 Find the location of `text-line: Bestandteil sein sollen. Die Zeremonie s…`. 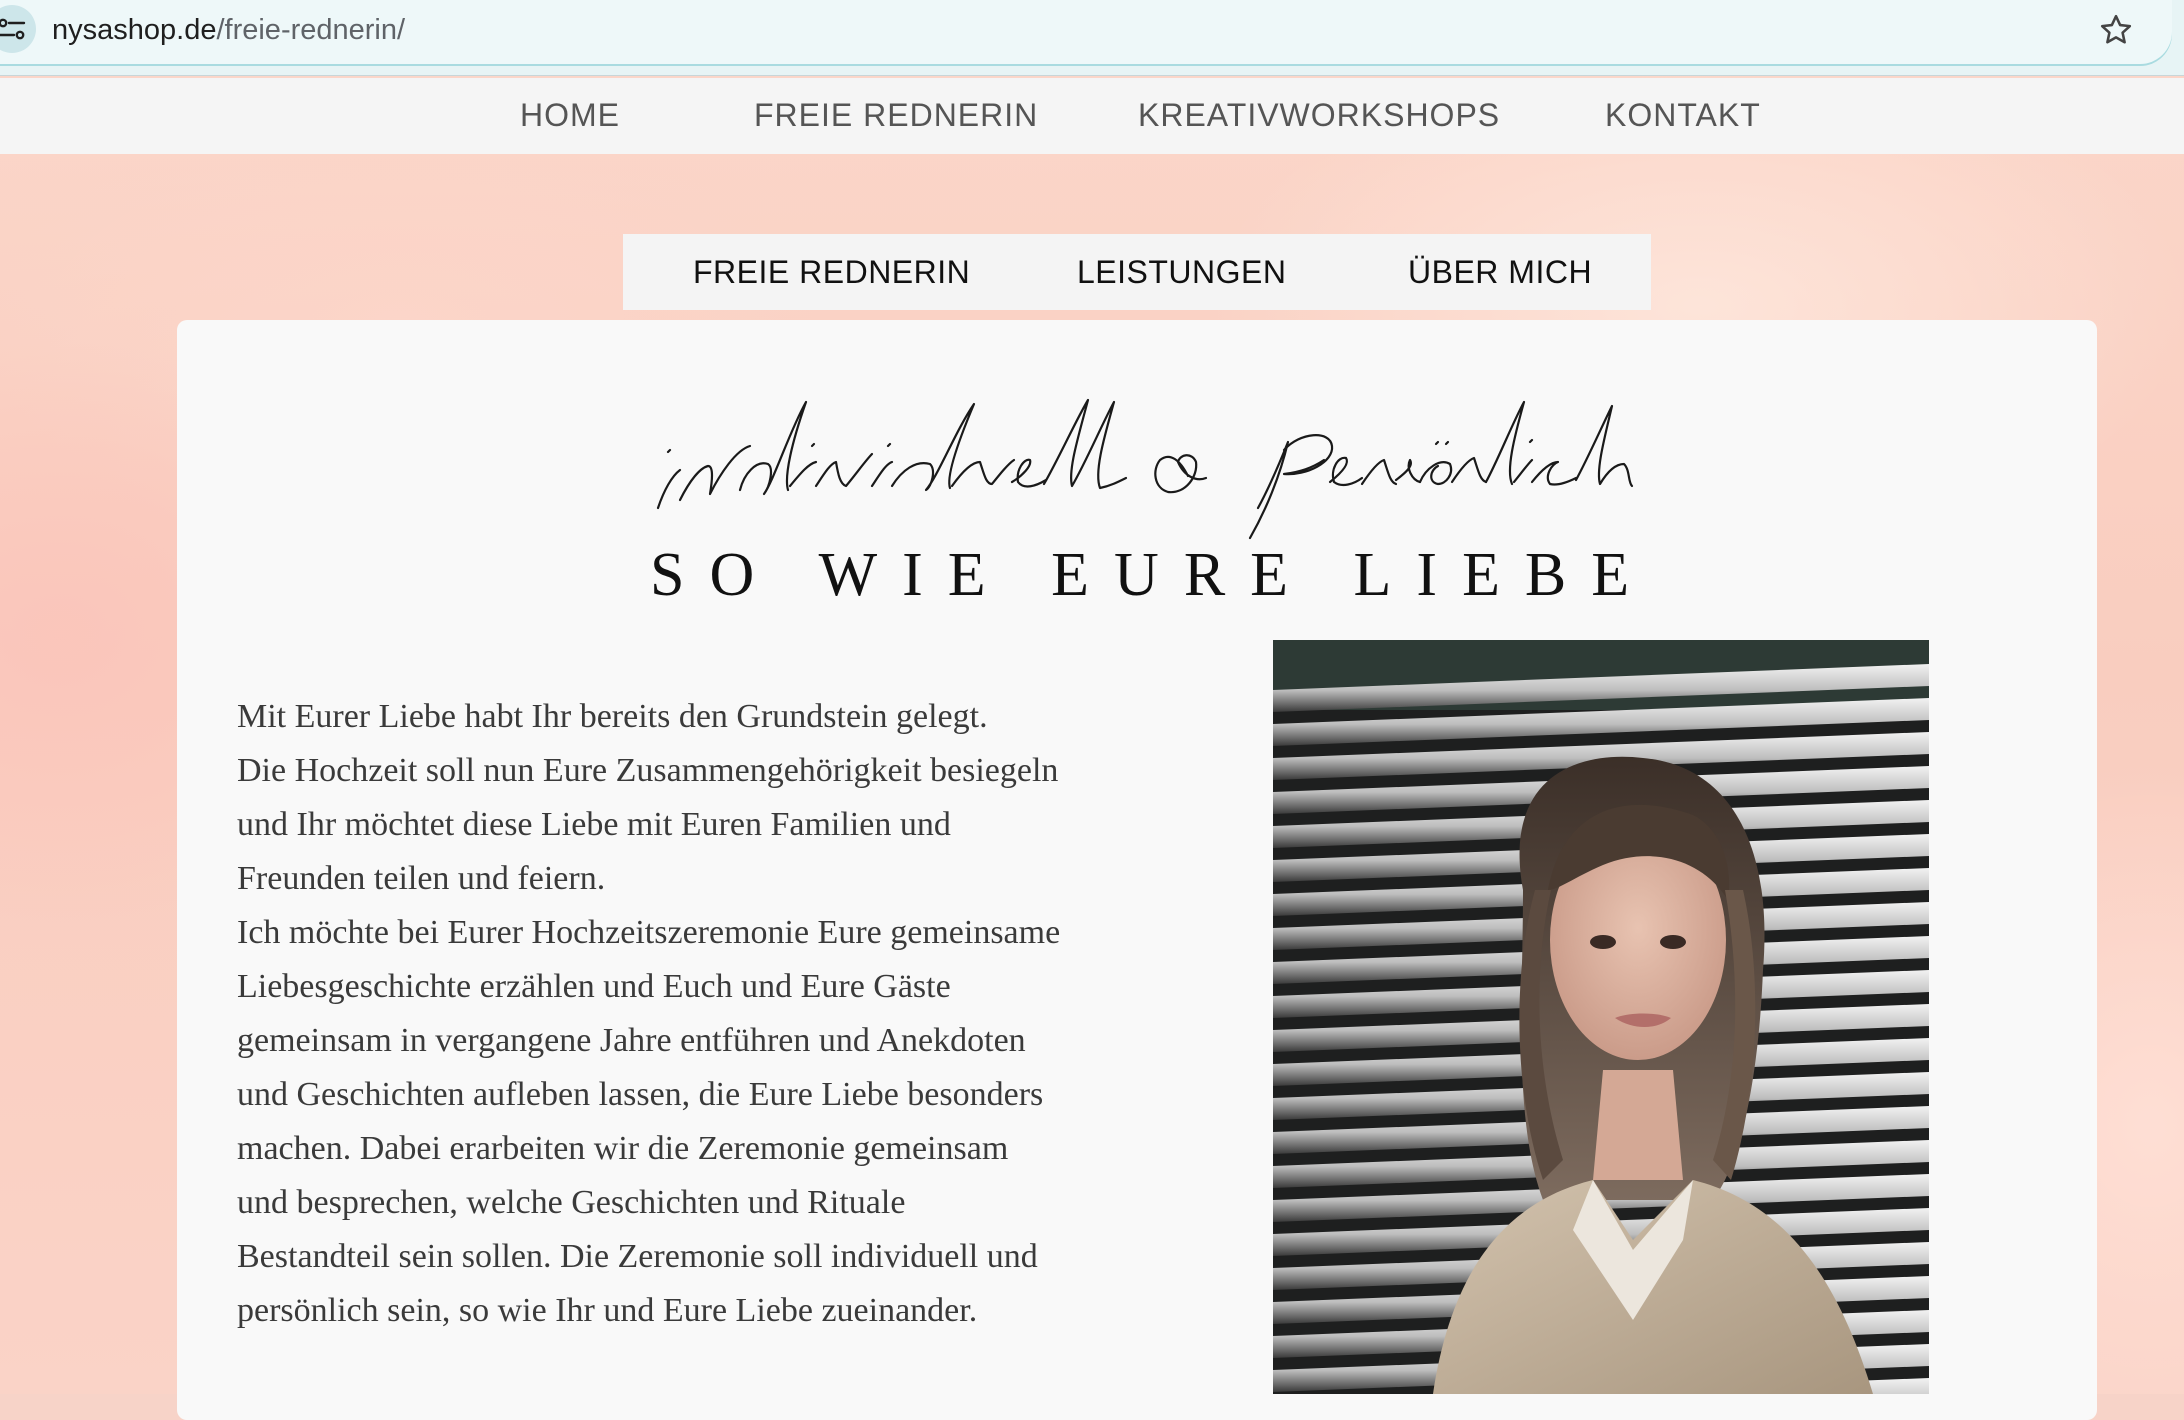

text-line: Bestandteil sein sollen. Die Zeremonie s… is located at coordinates (637, 1256).